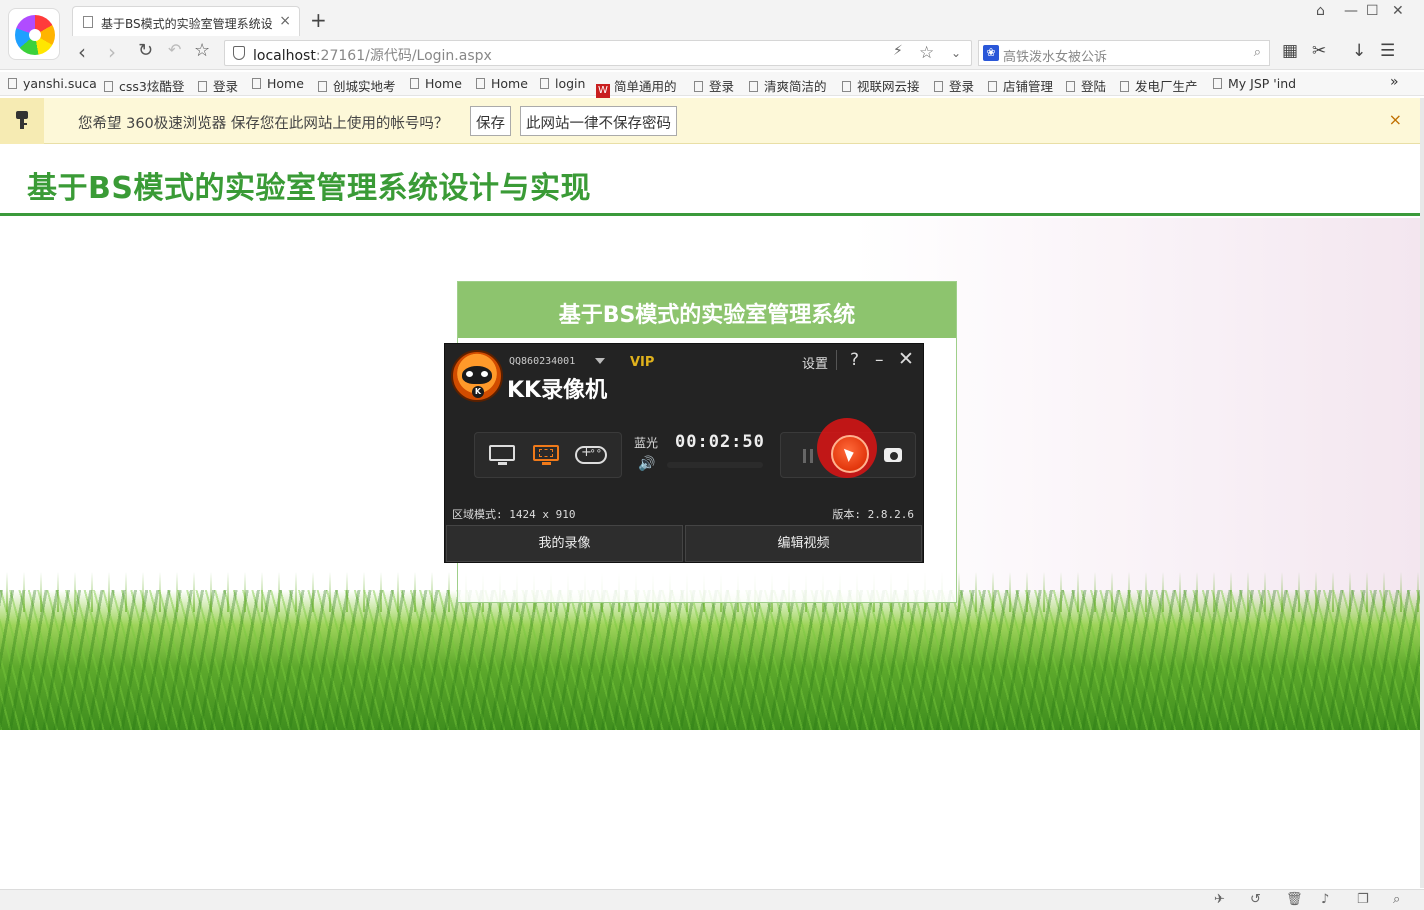 The image size is (1424, 910). I want to click on capture-mode-group, so click(548, 455).